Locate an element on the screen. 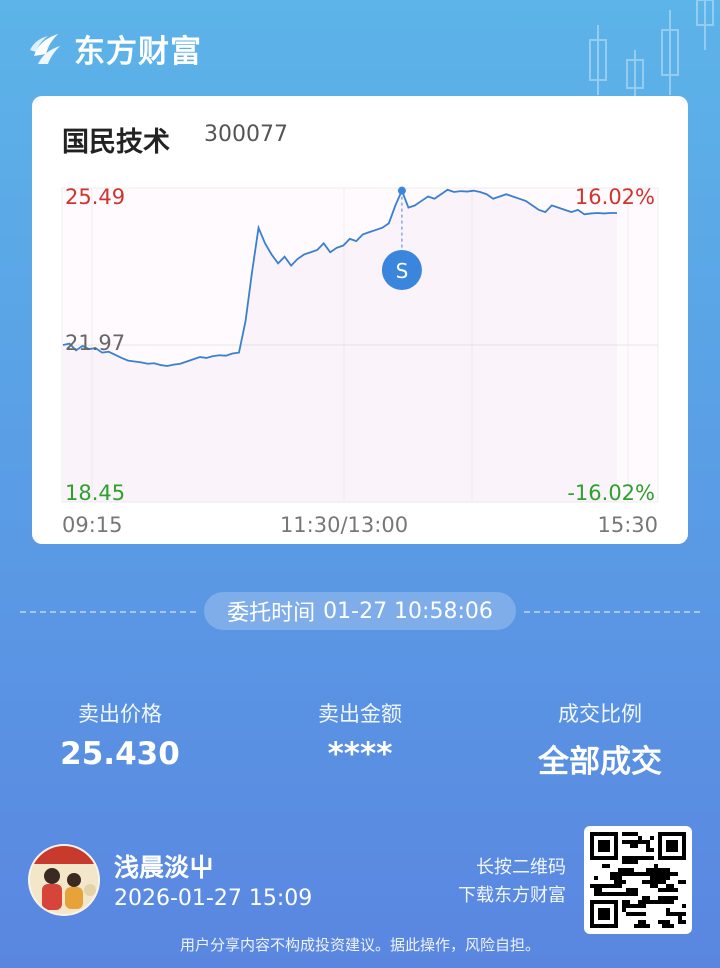 This screenshot has height=968, width=720. stat-value: 全部成交 is located at coordinates (600, 762).